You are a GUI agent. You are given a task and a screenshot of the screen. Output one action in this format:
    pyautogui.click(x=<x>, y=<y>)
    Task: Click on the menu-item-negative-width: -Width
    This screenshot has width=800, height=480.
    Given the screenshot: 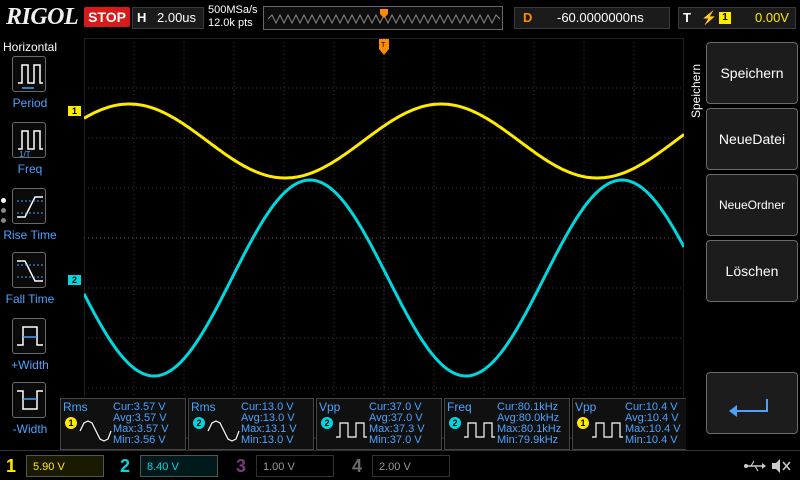 What is the action you would take?
    pyautogui.click(x=30, y=413)
    